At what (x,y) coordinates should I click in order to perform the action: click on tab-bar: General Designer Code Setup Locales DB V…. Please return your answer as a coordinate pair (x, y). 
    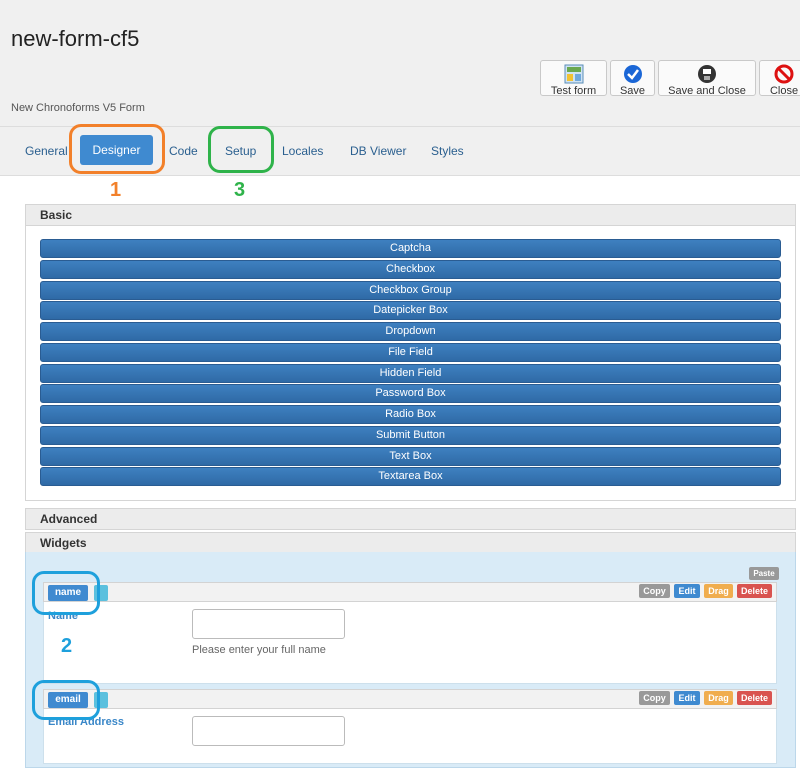
    Looking at the image, I should click on (400, 151).